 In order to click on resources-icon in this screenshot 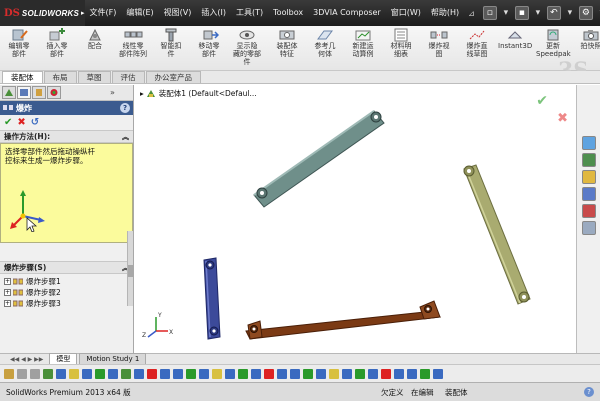, I will do `click(589, 143)`.